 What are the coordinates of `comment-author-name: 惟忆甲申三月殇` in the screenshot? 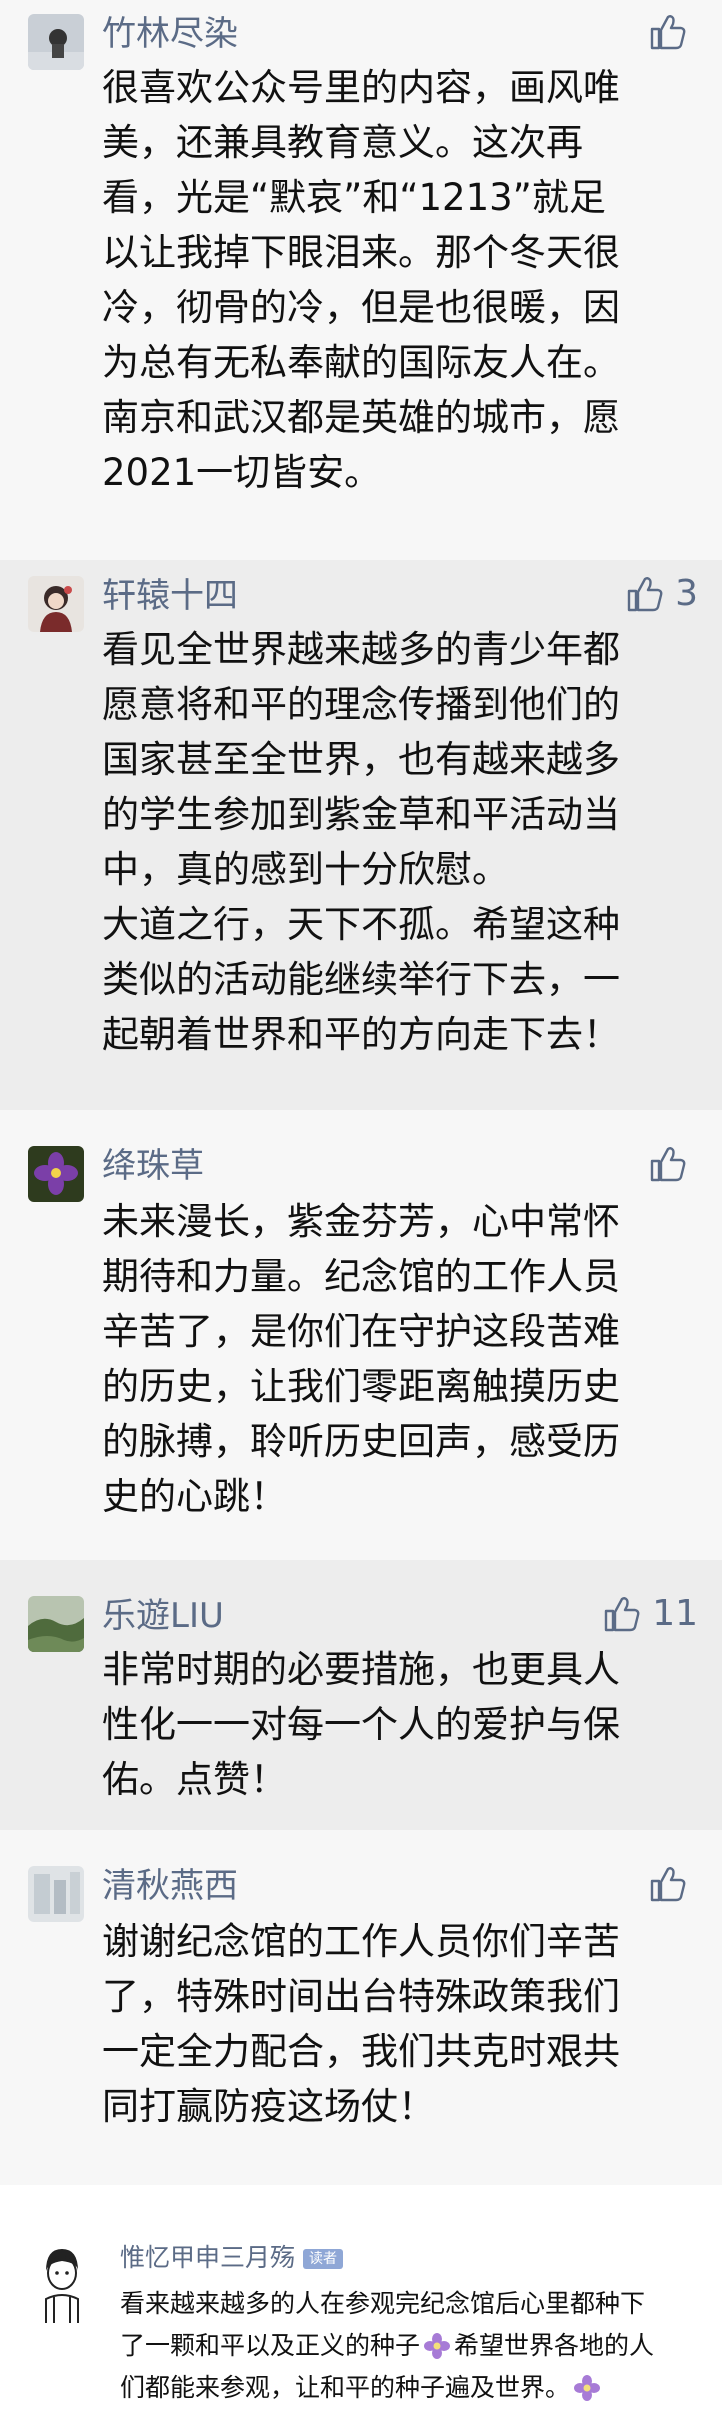 It's located at (208, 2257).